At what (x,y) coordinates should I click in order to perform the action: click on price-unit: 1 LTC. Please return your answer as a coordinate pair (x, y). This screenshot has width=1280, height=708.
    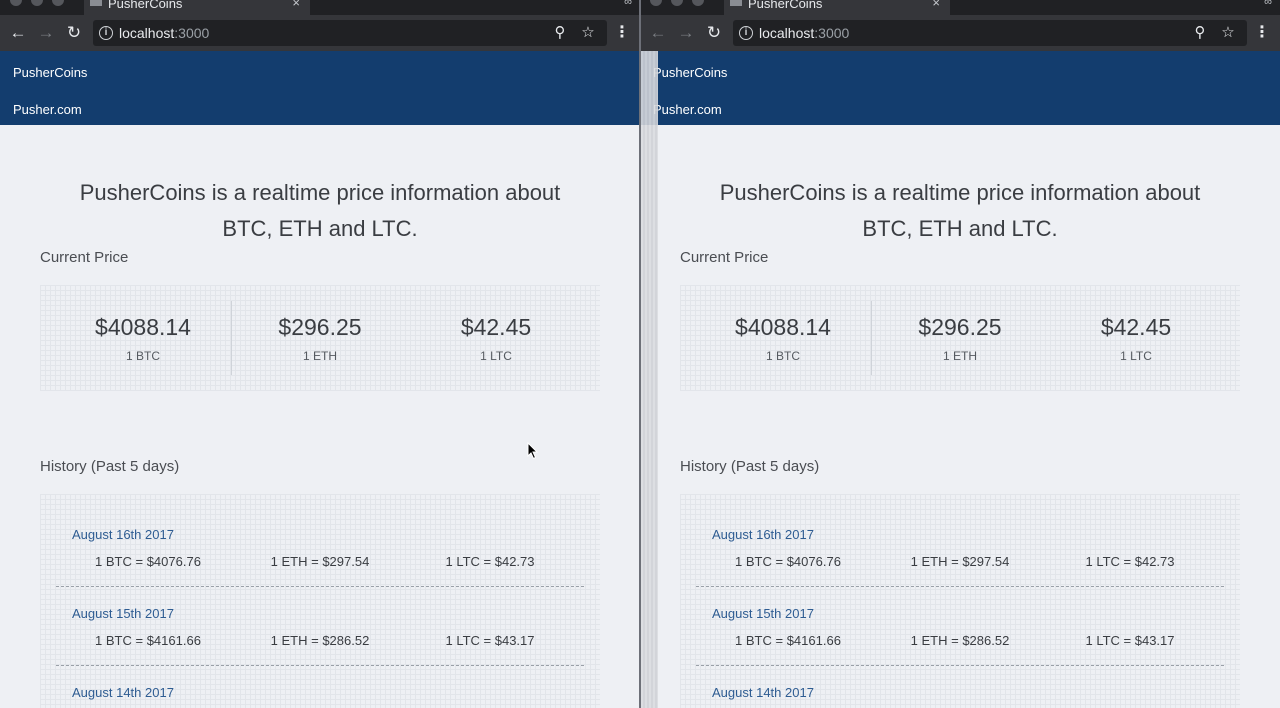
    Looking at the image, I should click on (496, 356).